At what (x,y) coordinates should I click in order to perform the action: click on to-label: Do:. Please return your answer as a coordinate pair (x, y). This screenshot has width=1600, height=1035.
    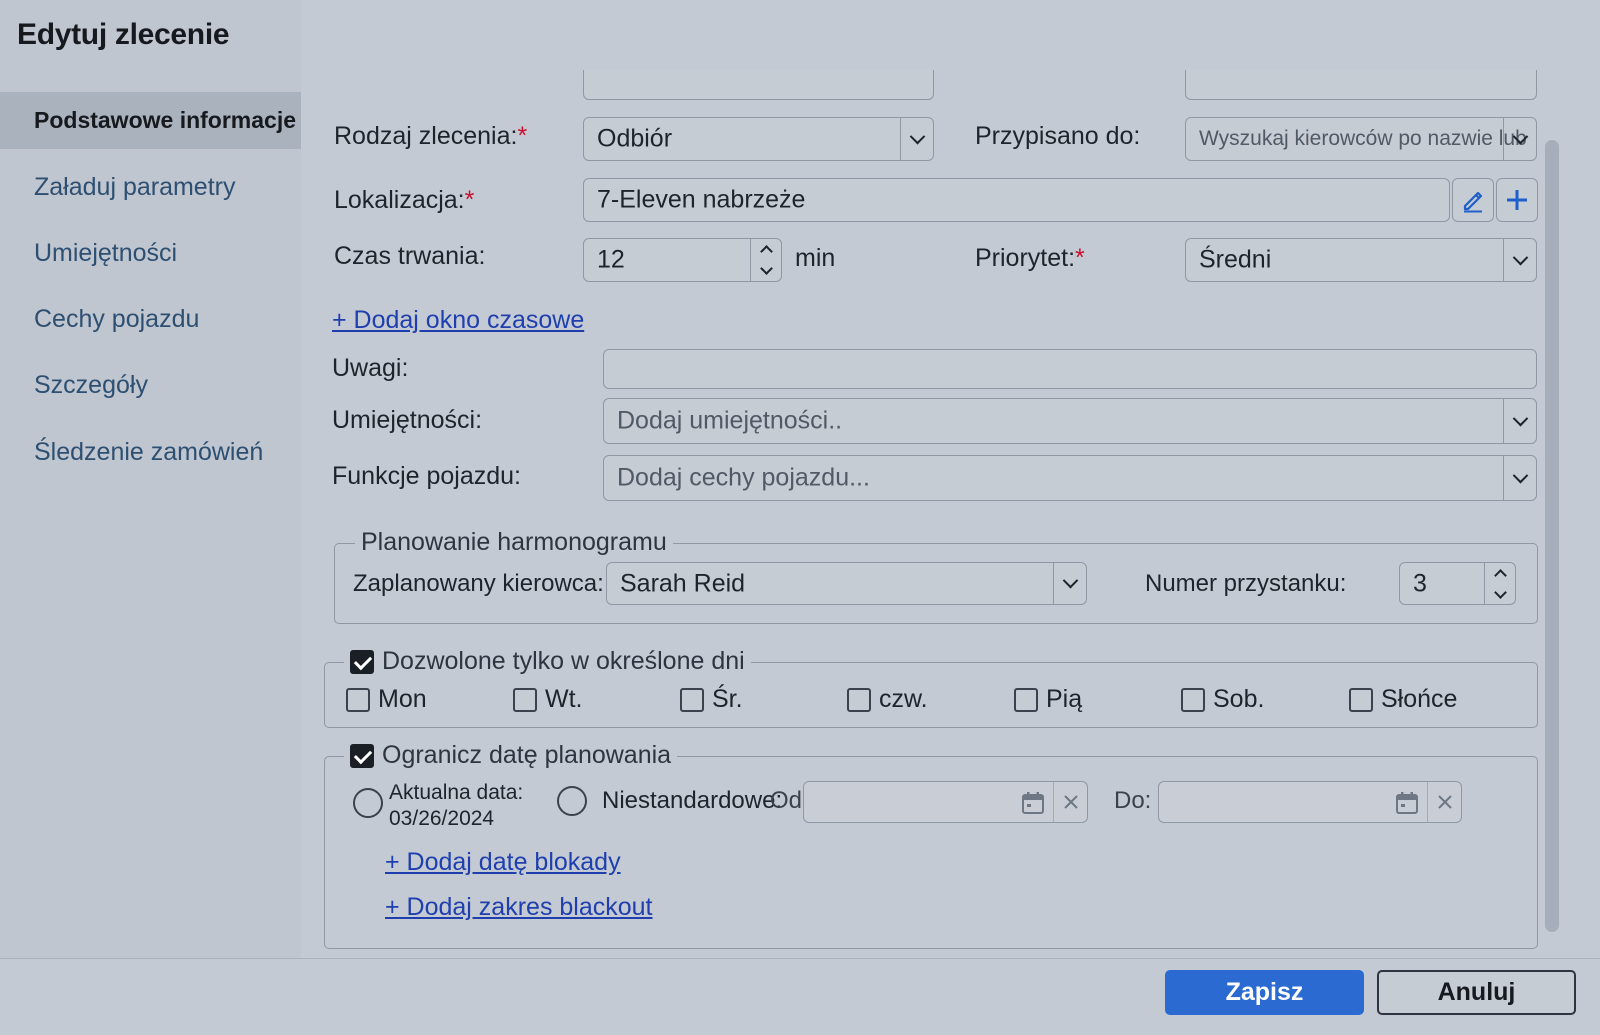
    Looking at the image, I should click on (1133, 800).